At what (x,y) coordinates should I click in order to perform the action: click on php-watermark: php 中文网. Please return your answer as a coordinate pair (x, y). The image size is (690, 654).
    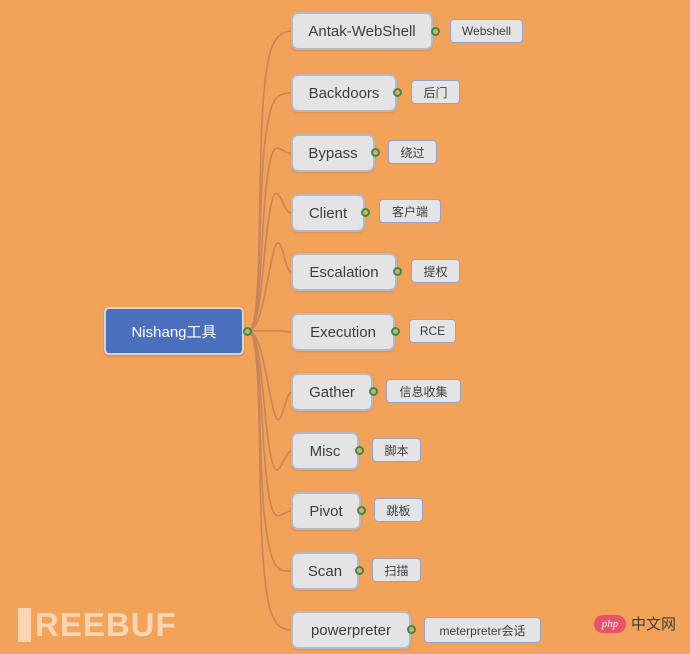
    Looking at the image, I should click on (634, 623).